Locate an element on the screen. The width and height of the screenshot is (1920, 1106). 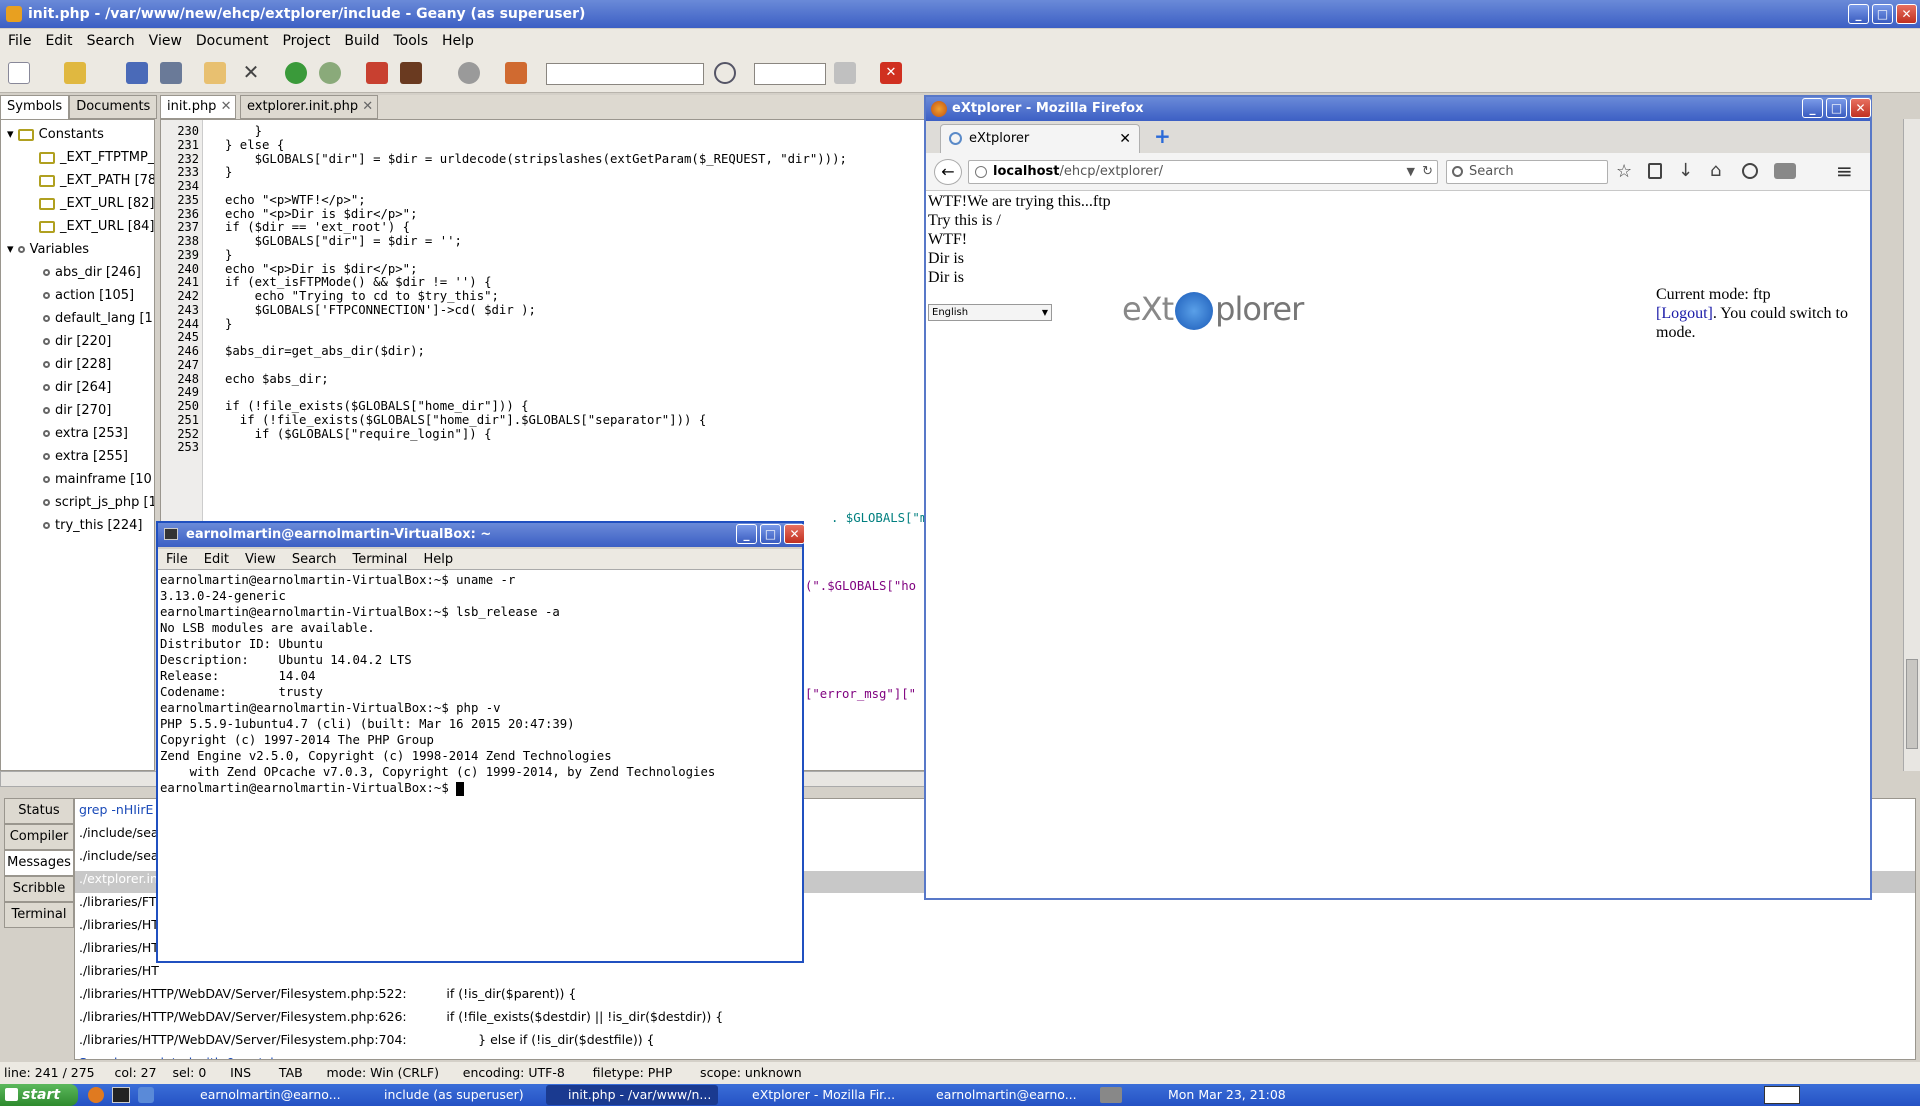
tab-symbols: Symbols is located at coordinates (35, 107).